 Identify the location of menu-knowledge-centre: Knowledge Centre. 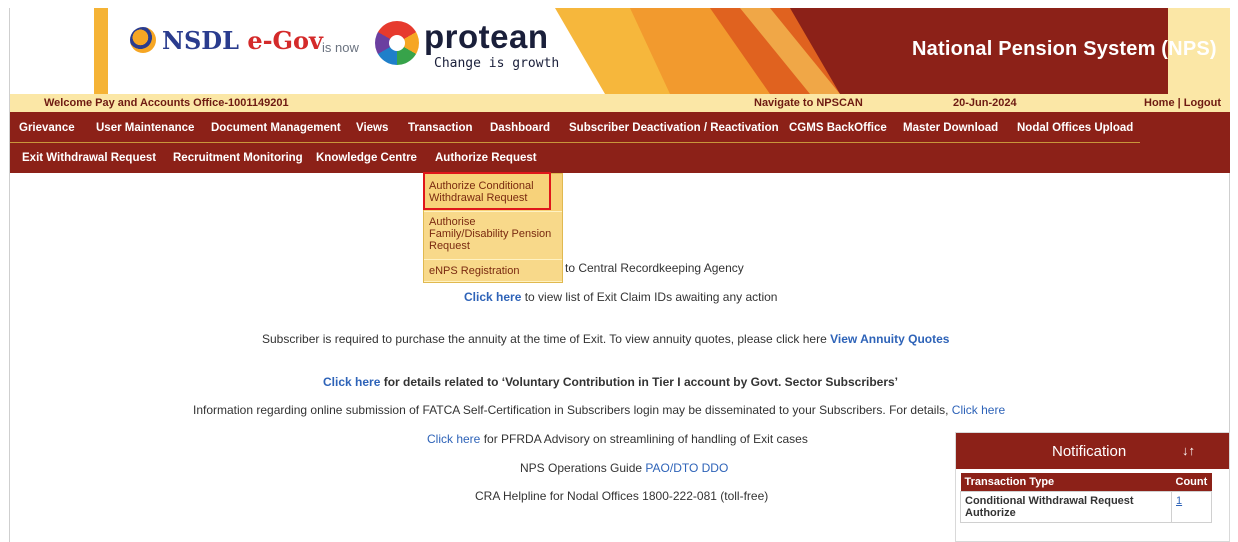
(366, 158).